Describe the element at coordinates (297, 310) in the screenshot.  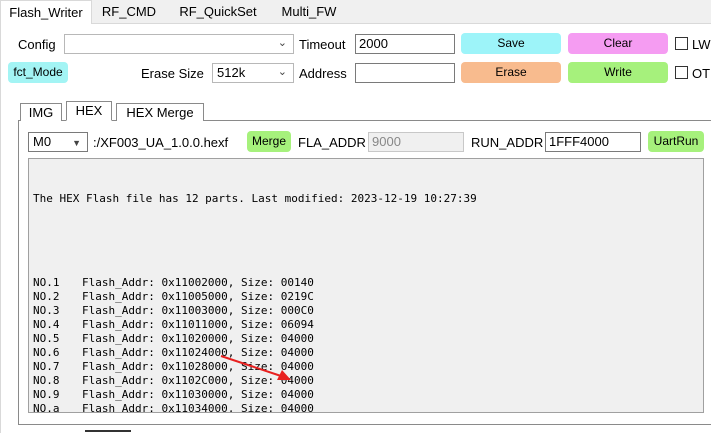
I see `part-size: 000C0` at that location.